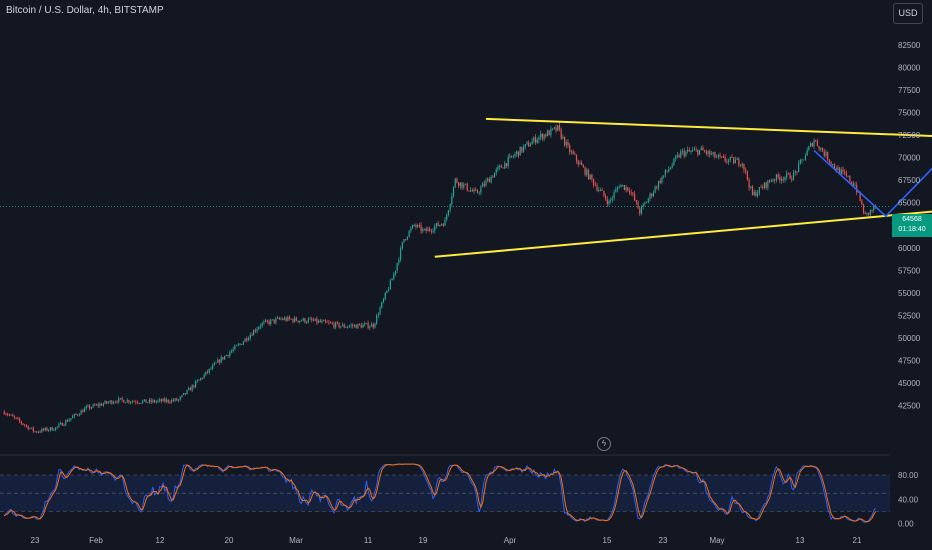 Image resolution: width=932 pixels, height=550 pixels. I want to click on time-tick-label: Feb, so click(96, 540).